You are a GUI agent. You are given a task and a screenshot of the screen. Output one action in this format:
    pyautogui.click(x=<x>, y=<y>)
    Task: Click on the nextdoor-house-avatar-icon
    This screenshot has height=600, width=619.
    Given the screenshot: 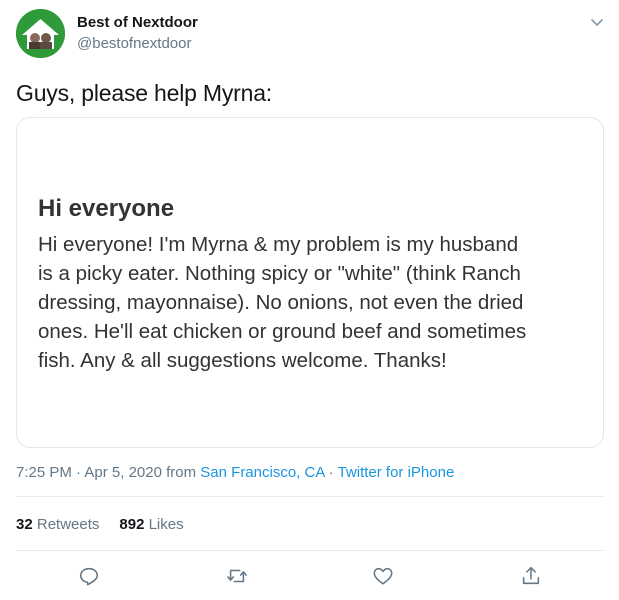 What is the action you would take?
    pyautogui.click(x=40, y=33)
    